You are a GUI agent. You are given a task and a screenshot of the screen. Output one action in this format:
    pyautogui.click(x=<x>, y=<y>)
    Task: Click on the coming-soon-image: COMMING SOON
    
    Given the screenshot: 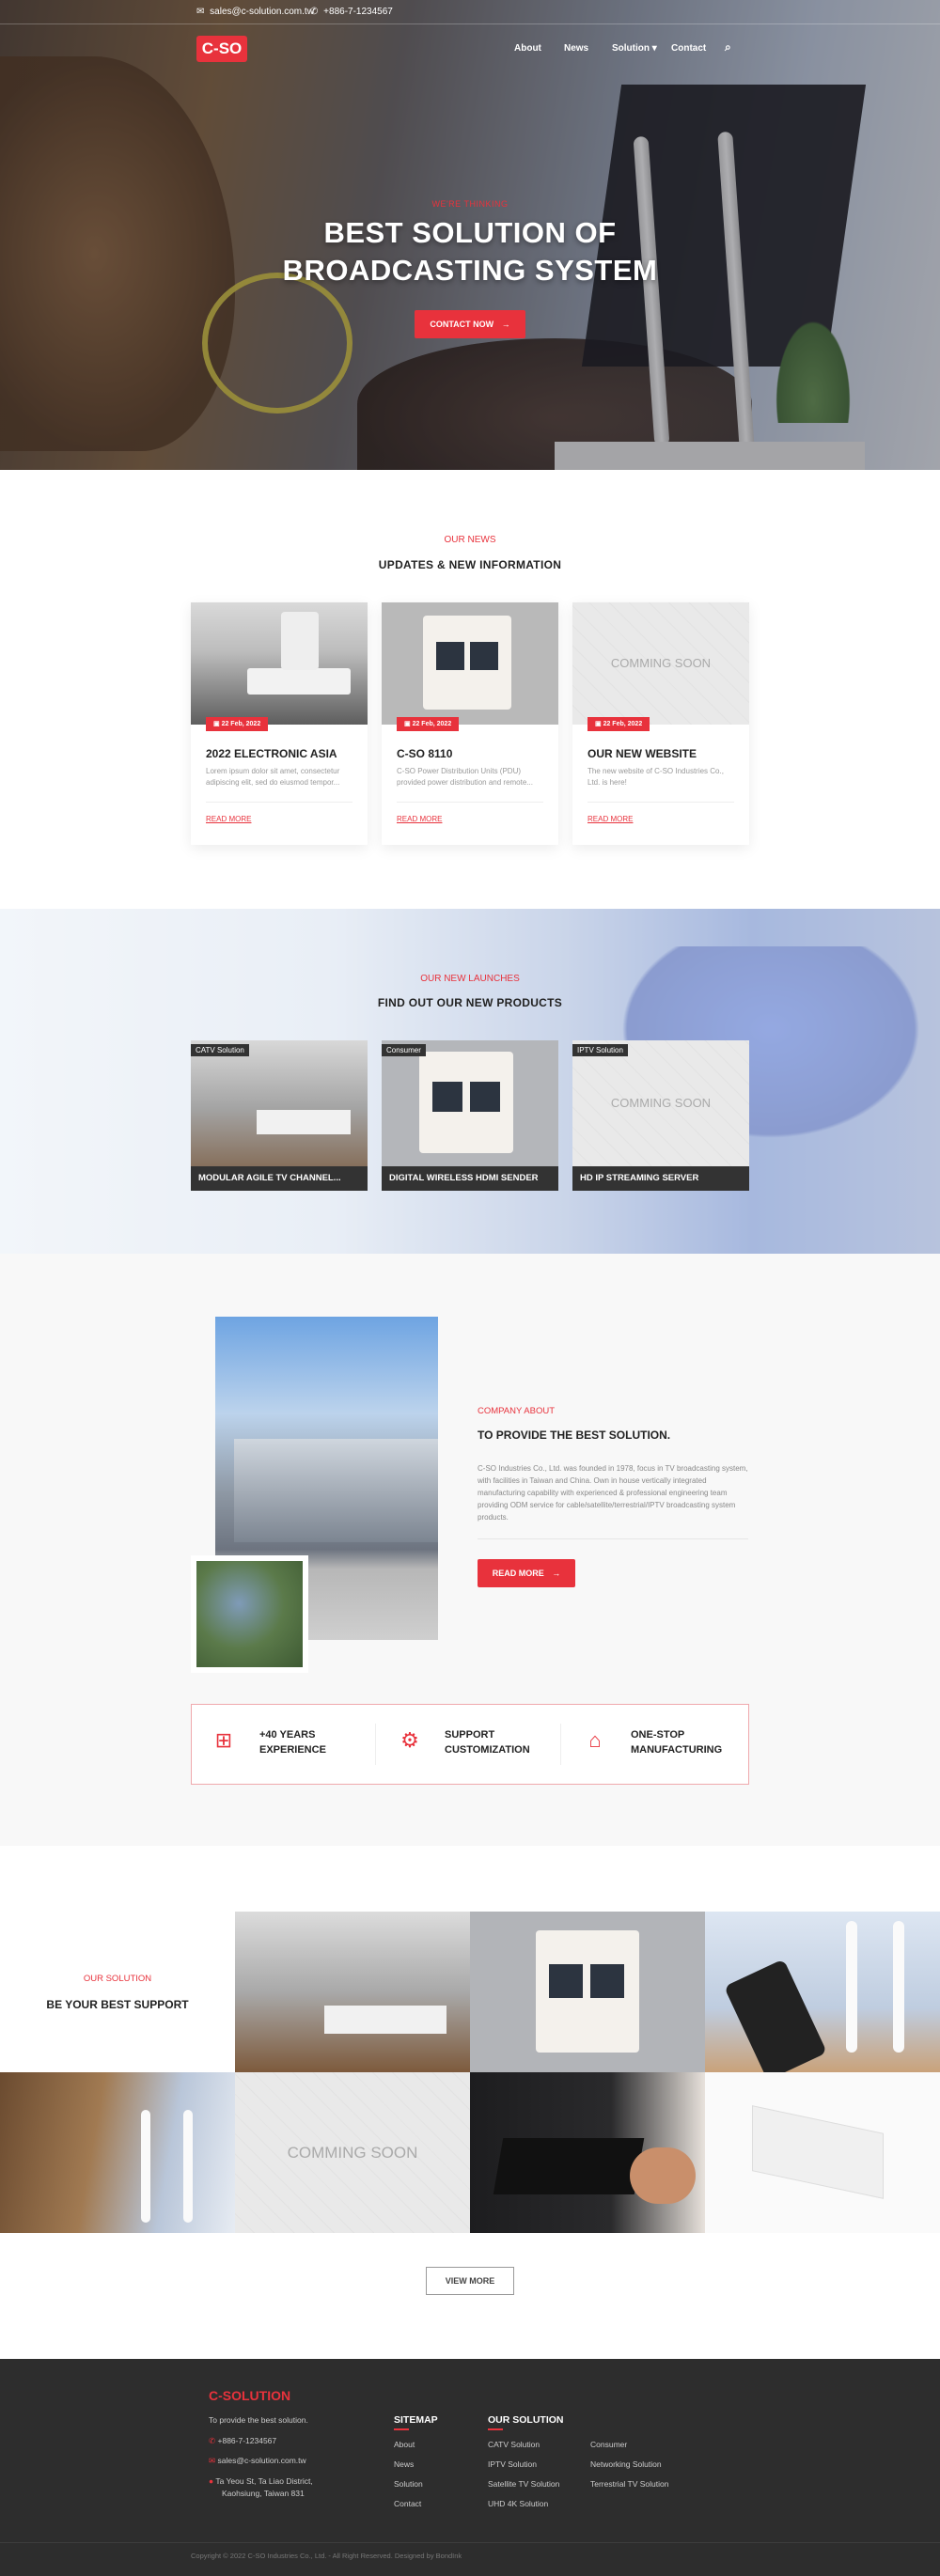 What is the action you would take?
    pyautogui.click(x=660, y=663)
    